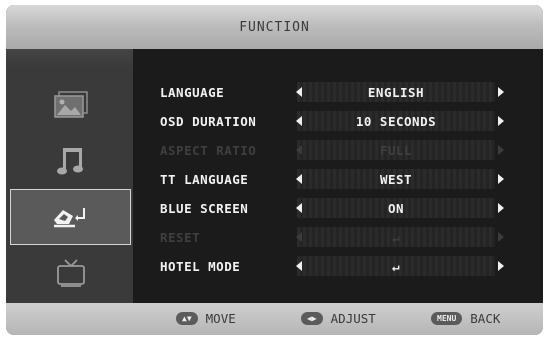 The image size is (549, 338). Describe the element at coordinates (220, 318) in the screenshot. I see `hint-move-label: MOVE` at that location.